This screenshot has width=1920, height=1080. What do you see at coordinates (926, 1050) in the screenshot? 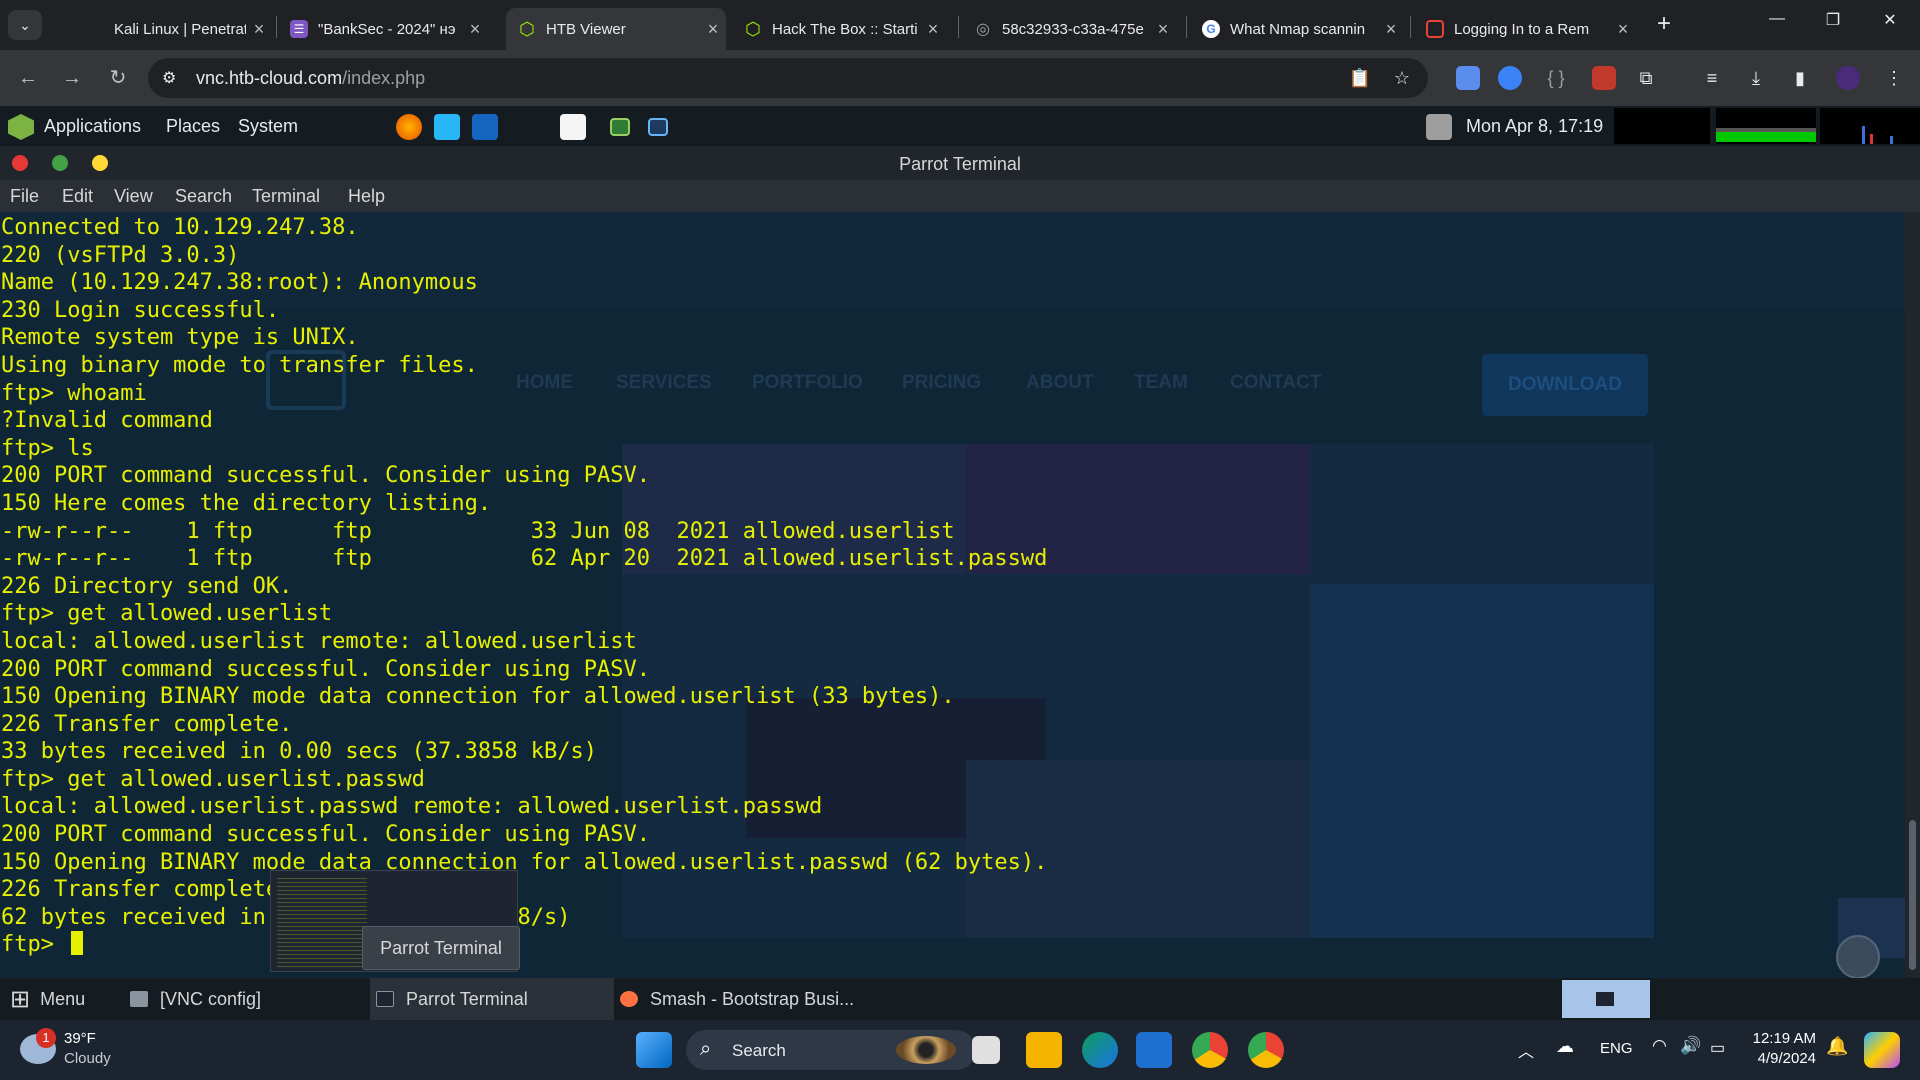
I see `search-highlight-icon` at bounding box center [926, 1050].